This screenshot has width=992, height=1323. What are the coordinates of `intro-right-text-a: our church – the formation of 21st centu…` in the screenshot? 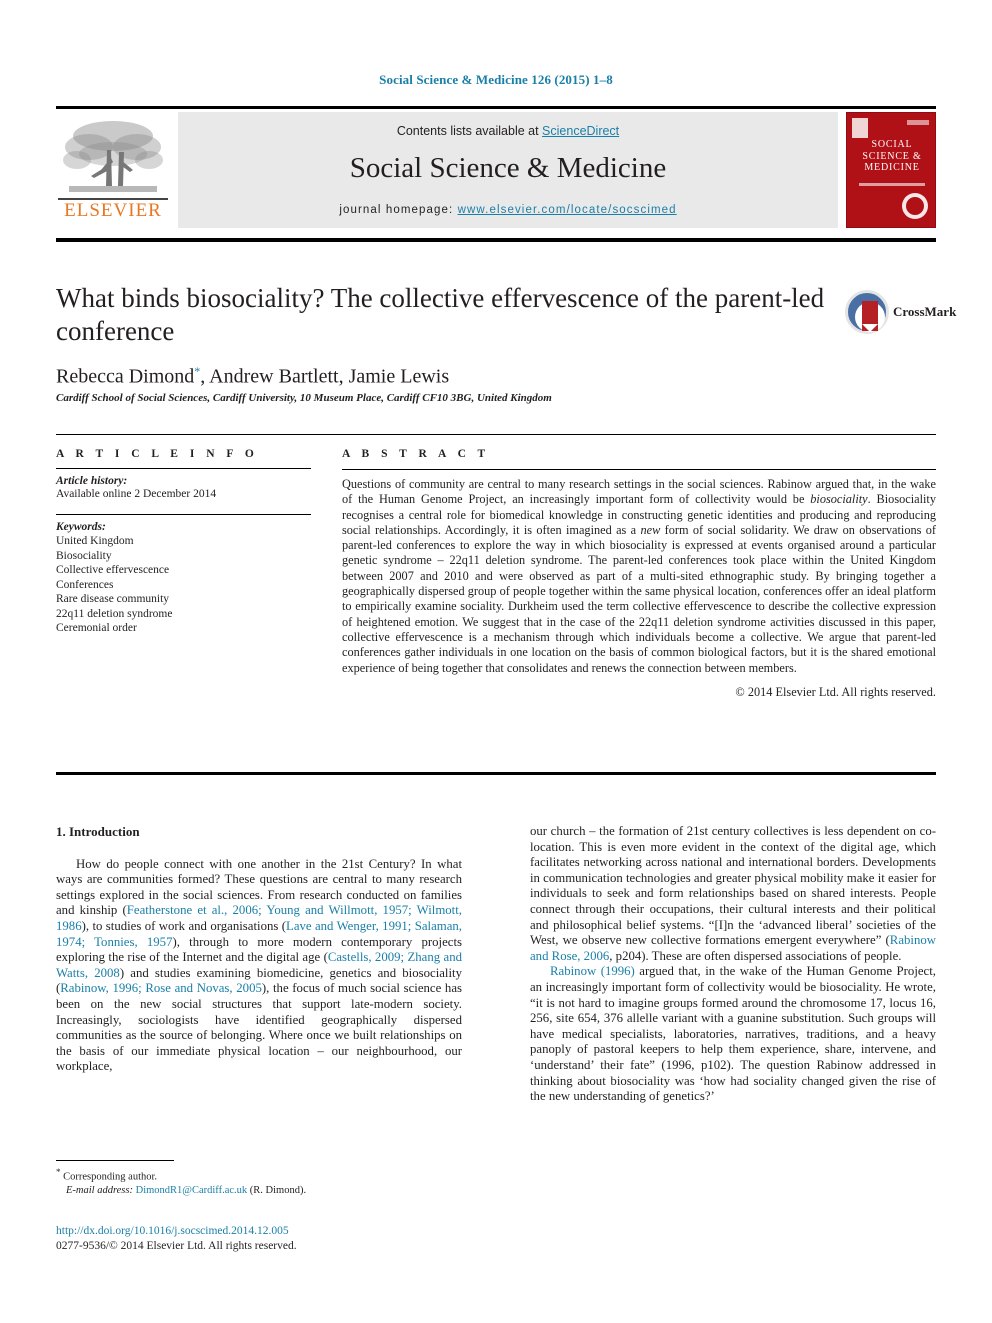 It's located at (733, 886).